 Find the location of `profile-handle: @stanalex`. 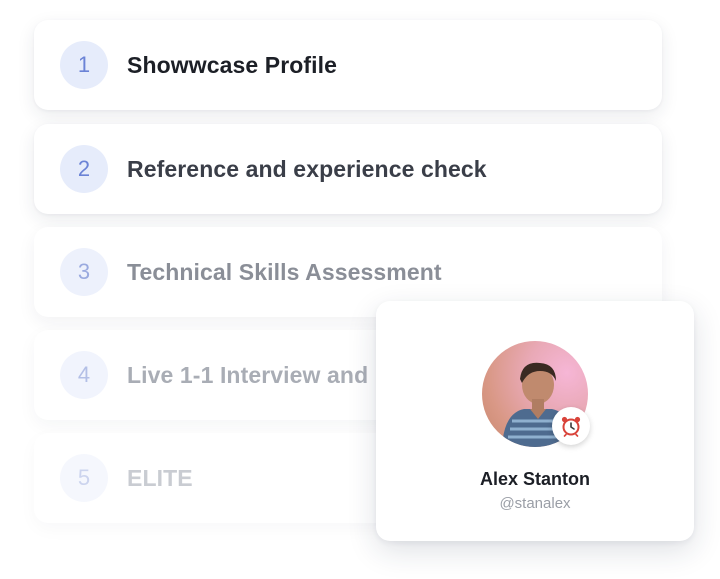

profile-handle: @stanalex is located at coordinates (535, 503).